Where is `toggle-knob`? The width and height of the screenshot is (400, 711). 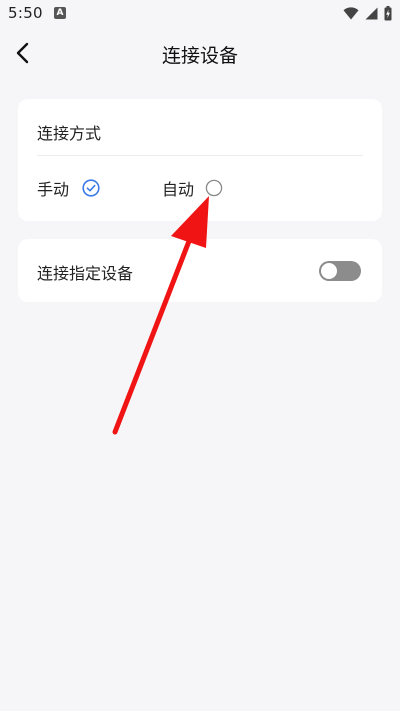 toggle-knob is located at coordinates (329, 271).